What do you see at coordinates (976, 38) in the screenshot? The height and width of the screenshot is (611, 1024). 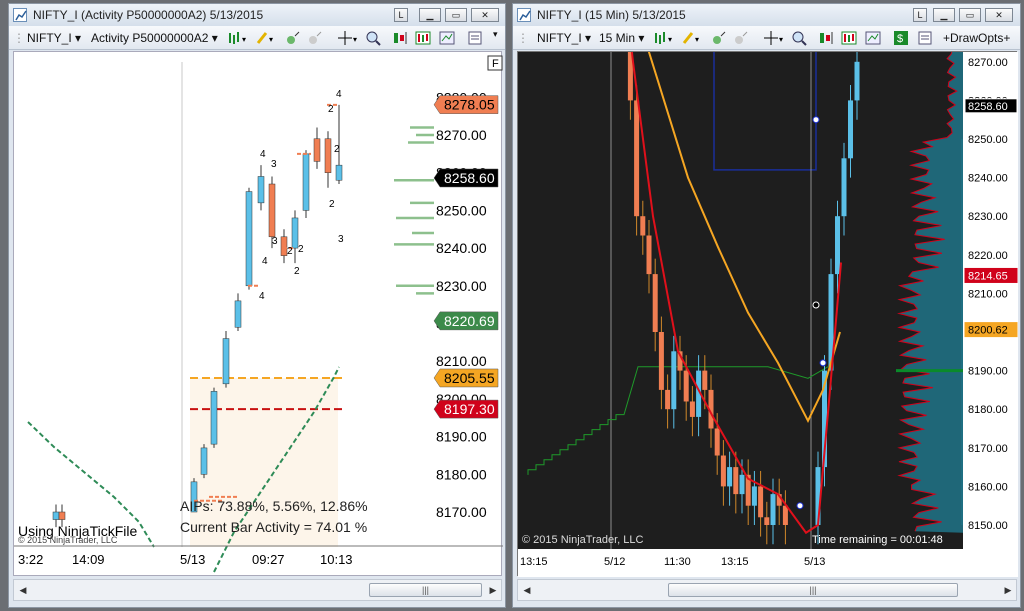 I see `draw-options-menu: +DrawOpts+` at bounding box center [976, 38].